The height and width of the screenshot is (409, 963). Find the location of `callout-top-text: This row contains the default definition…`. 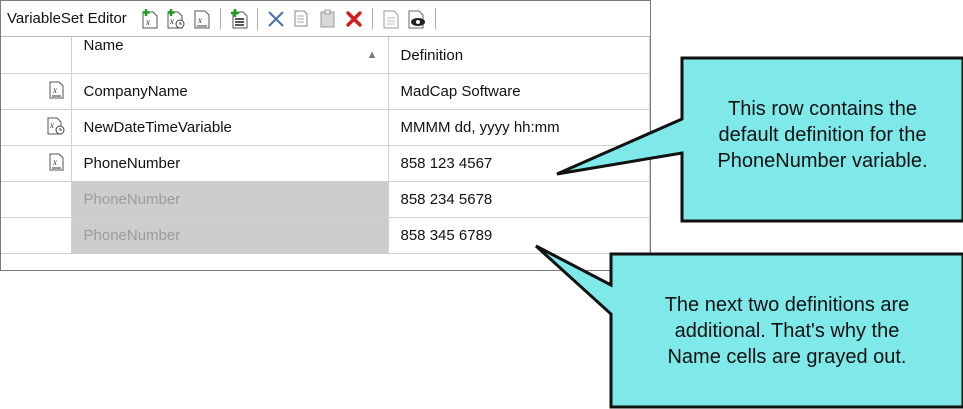

callout-top-text: This row contains the default definition… is located at coordinates (822, 135).